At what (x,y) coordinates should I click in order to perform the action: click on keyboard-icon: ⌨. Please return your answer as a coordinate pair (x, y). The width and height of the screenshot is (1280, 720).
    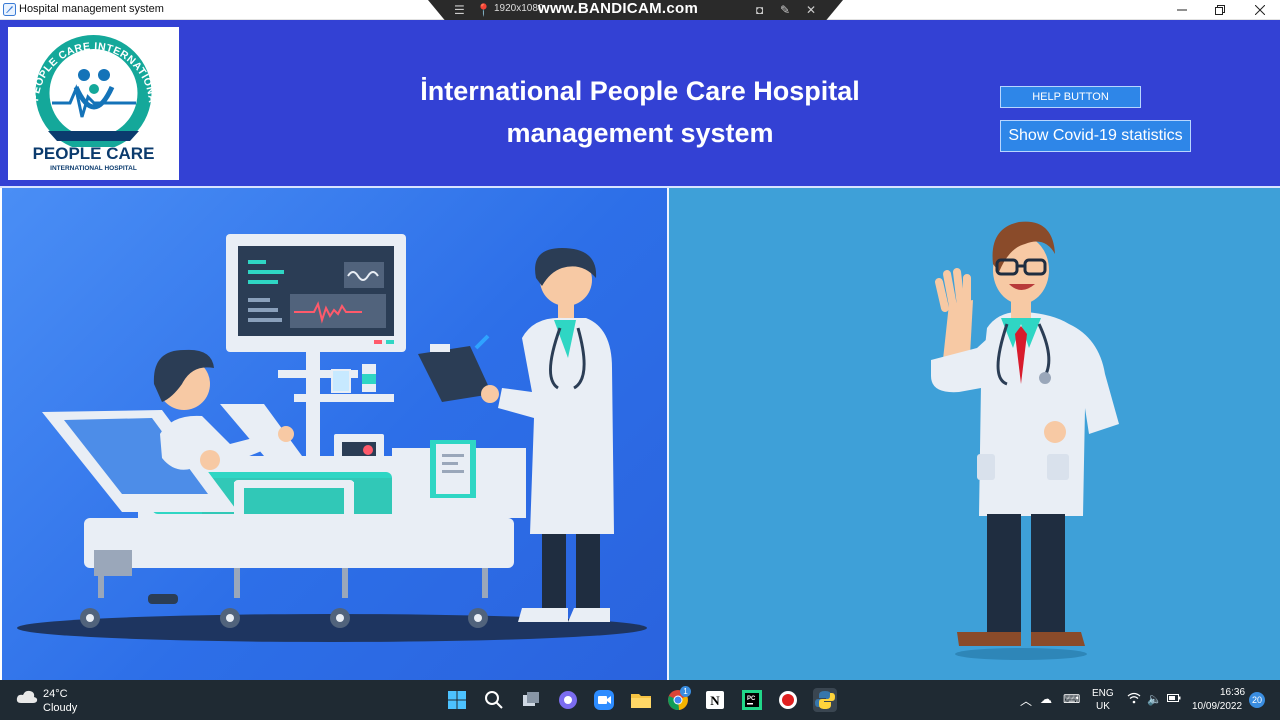
    Looking at the image, I should click on (1071, 699).